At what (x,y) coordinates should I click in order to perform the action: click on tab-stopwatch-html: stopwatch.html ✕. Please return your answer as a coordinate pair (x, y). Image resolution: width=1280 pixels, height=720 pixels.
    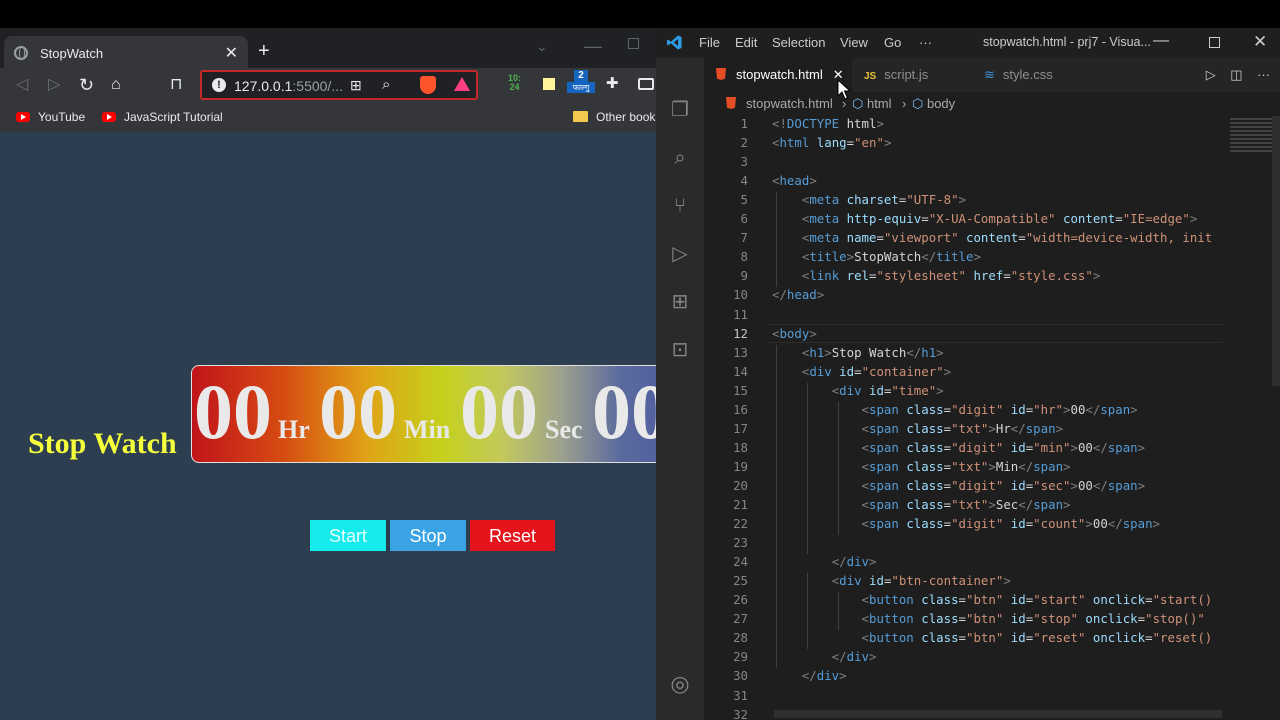
    Looking at the image, I should click on (778, 75).